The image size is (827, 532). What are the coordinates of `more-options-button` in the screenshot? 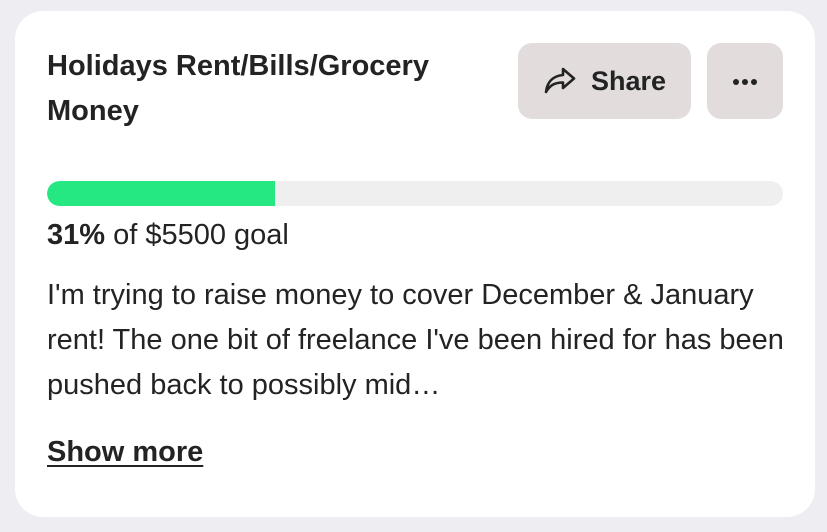 It's located at (745, 81).